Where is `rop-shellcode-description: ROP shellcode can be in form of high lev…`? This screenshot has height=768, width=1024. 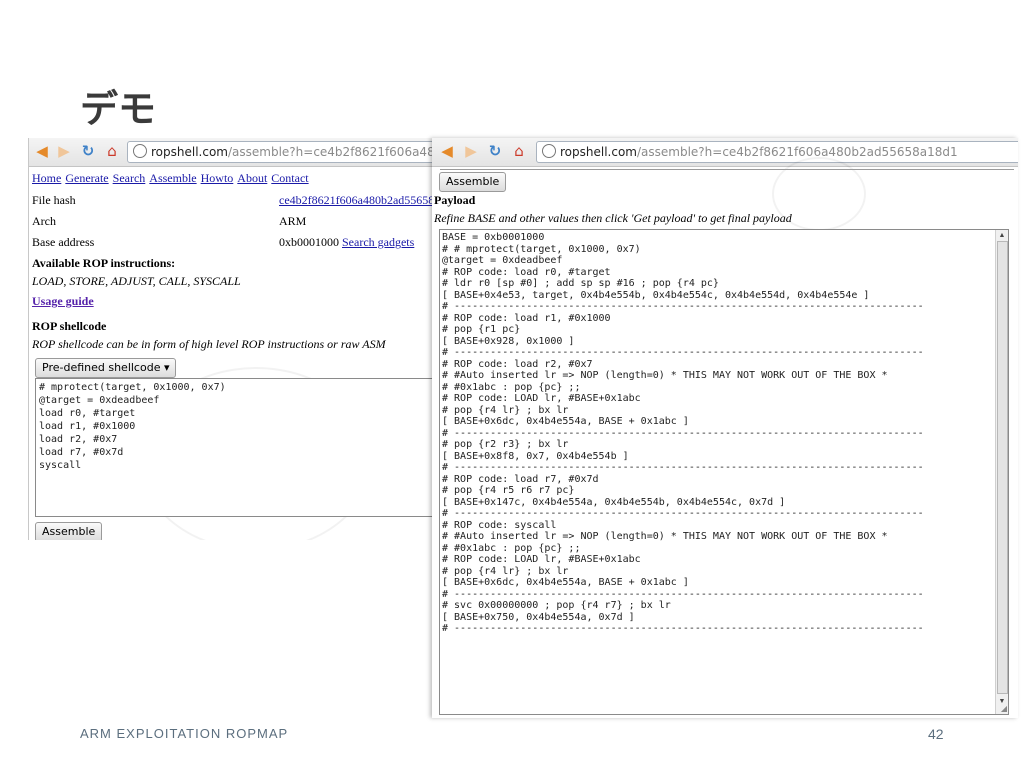 rop-shellcode-description: ROP shellcode can be in form of high lev… is located at coordinates (209, 344).